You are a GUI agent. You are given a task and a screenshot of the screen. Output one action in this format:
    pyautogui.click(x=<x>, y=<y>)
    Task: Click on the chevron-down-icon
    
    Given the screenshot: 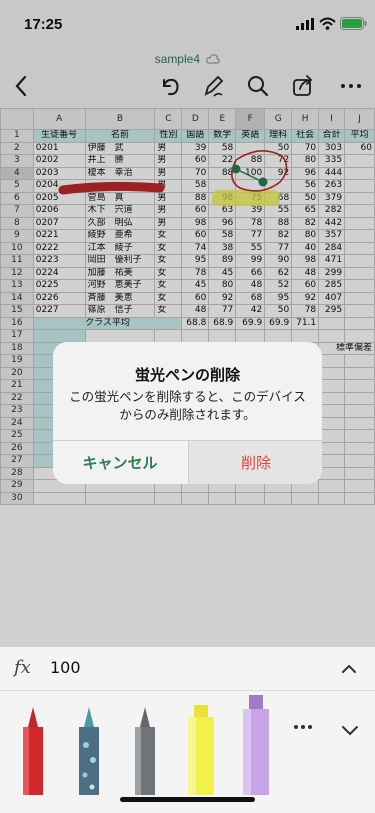 What is the action you would take?
    pyautogui.click(x=350, y=731)
    